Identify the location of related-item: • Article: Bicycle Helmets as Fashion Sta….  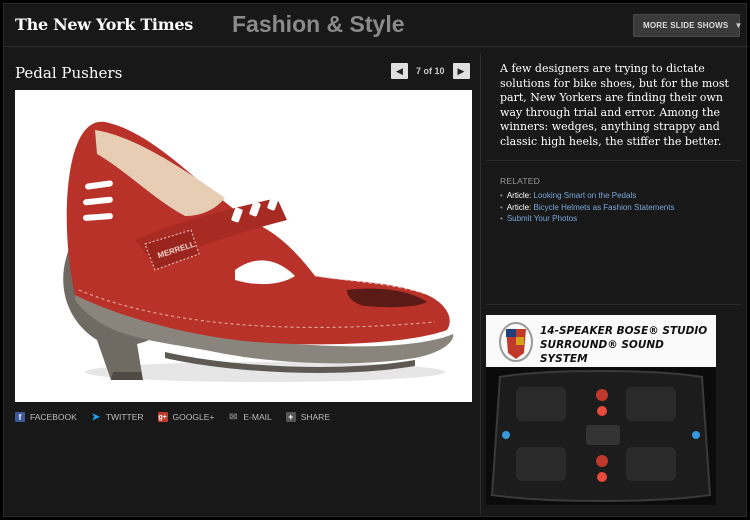
(622, 208).